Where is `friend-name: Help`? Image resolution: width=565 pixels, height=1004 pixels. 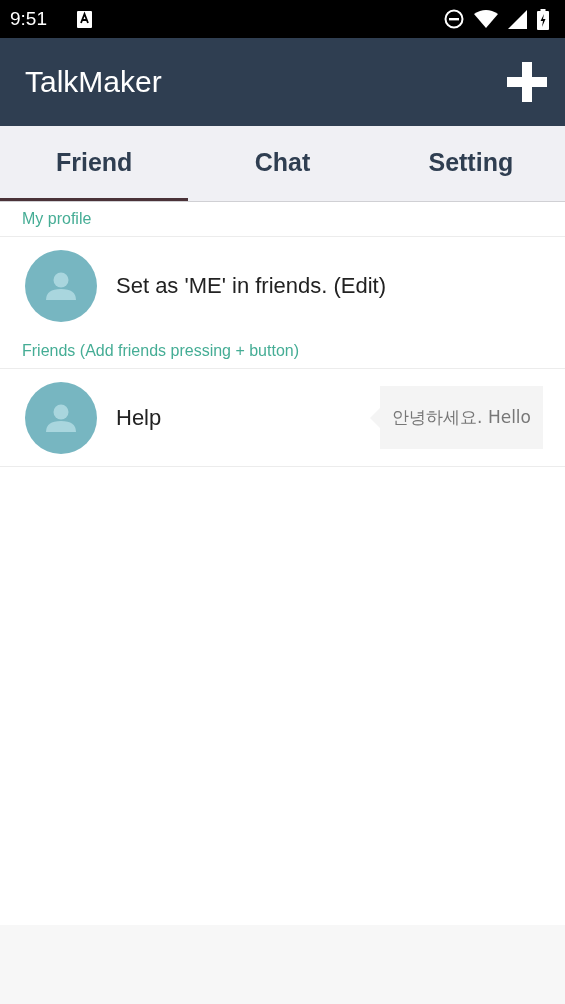
friend-name: Help is located at coordinates (139, 417).